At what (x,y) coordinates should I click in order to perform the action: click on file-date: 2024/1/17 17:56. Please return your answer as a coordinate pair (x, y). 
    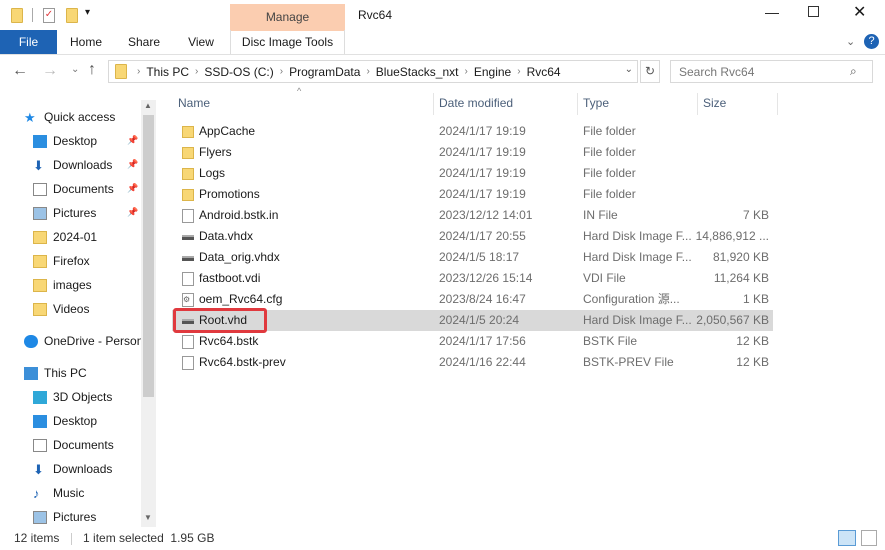
    Looking at the image, I should click on (482, 341).